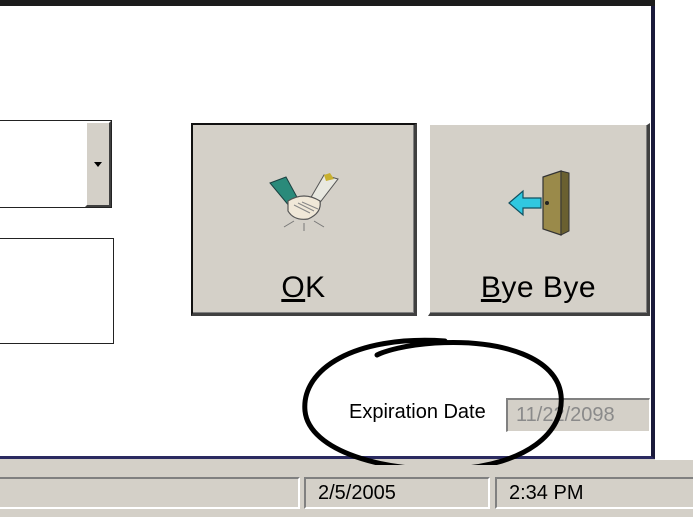  What do you see at coordinates (594, 493) in the screenshot?
I see `status-time: 2:34 PM` at bounding box center [594, 493].